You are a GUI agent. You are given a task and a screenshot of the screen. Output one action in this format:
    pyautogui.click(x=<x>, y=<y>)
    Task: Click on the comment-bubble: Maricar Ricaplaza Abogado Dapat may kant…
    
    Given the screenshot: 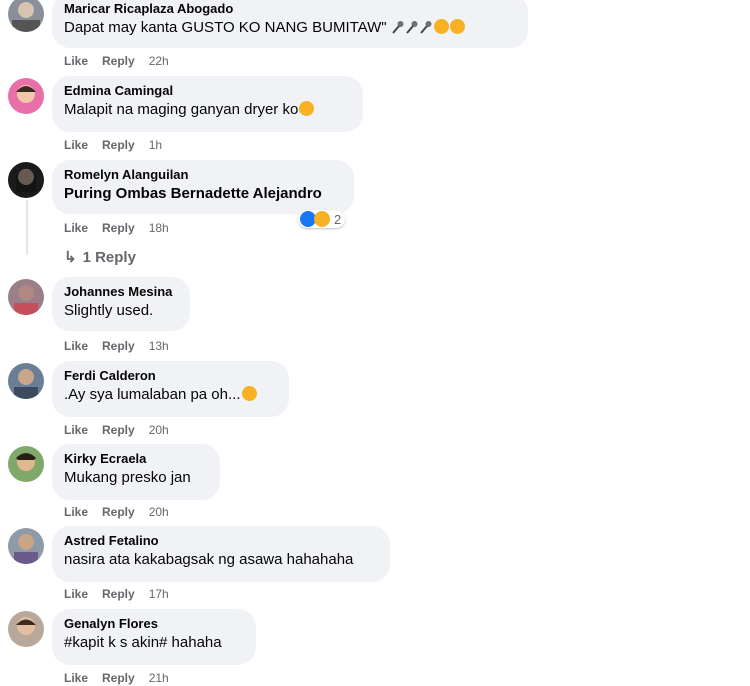 What is the action you would take?
    pyautogui.click(x=290, y=24)
    